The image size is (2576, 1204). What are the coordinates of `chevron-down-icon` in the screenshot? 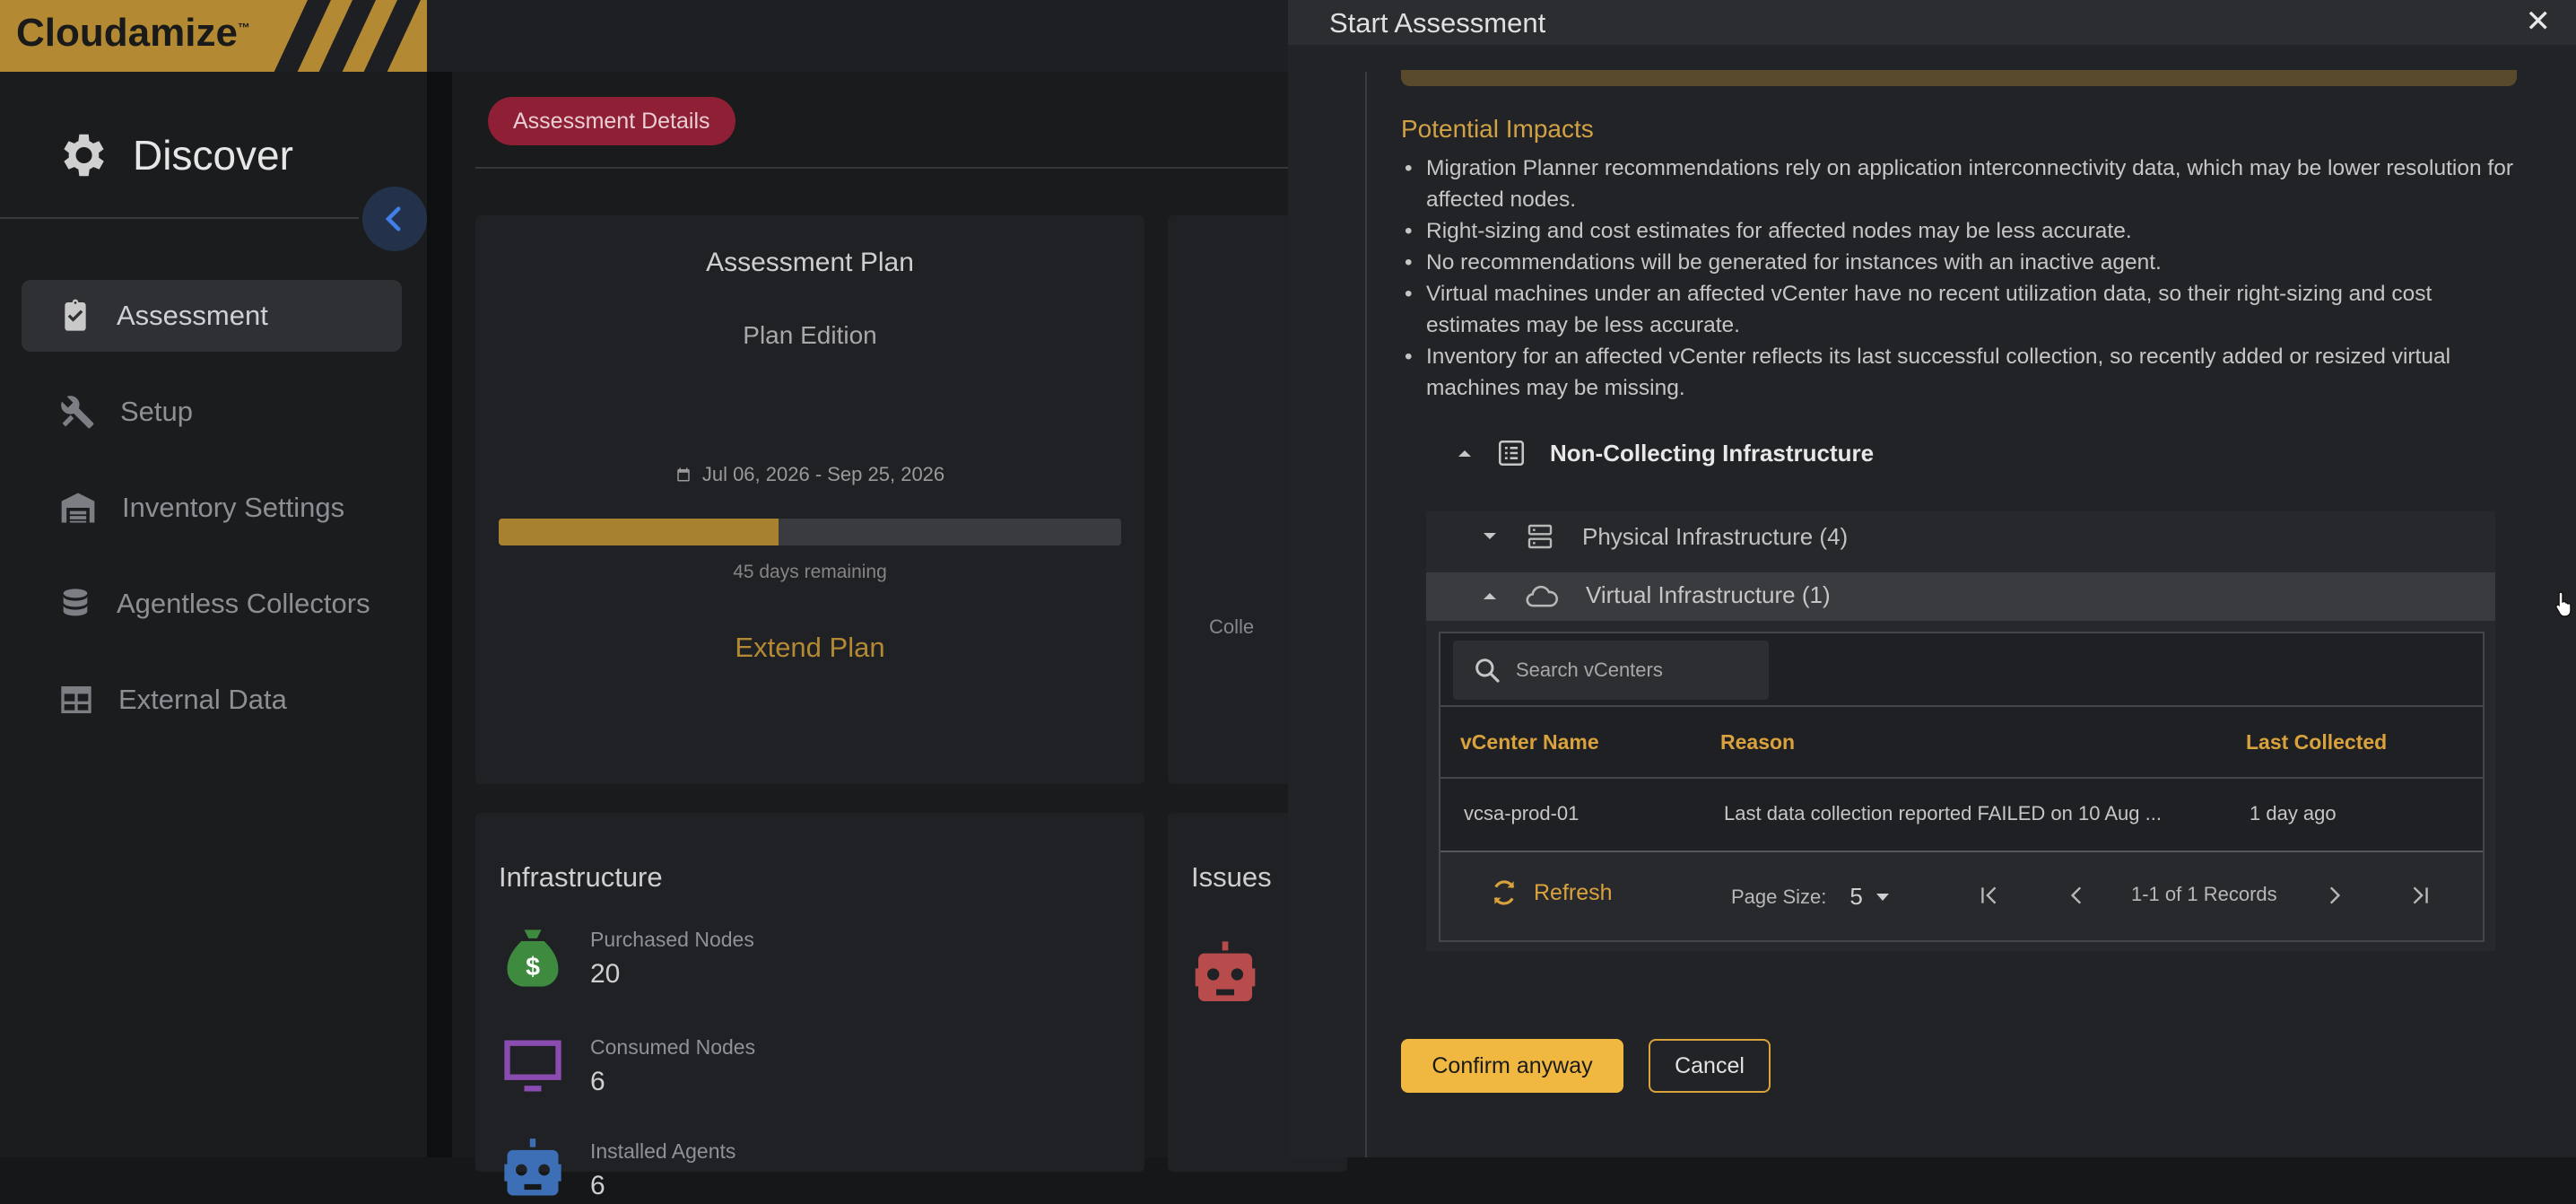 It's located at (1490, 536).